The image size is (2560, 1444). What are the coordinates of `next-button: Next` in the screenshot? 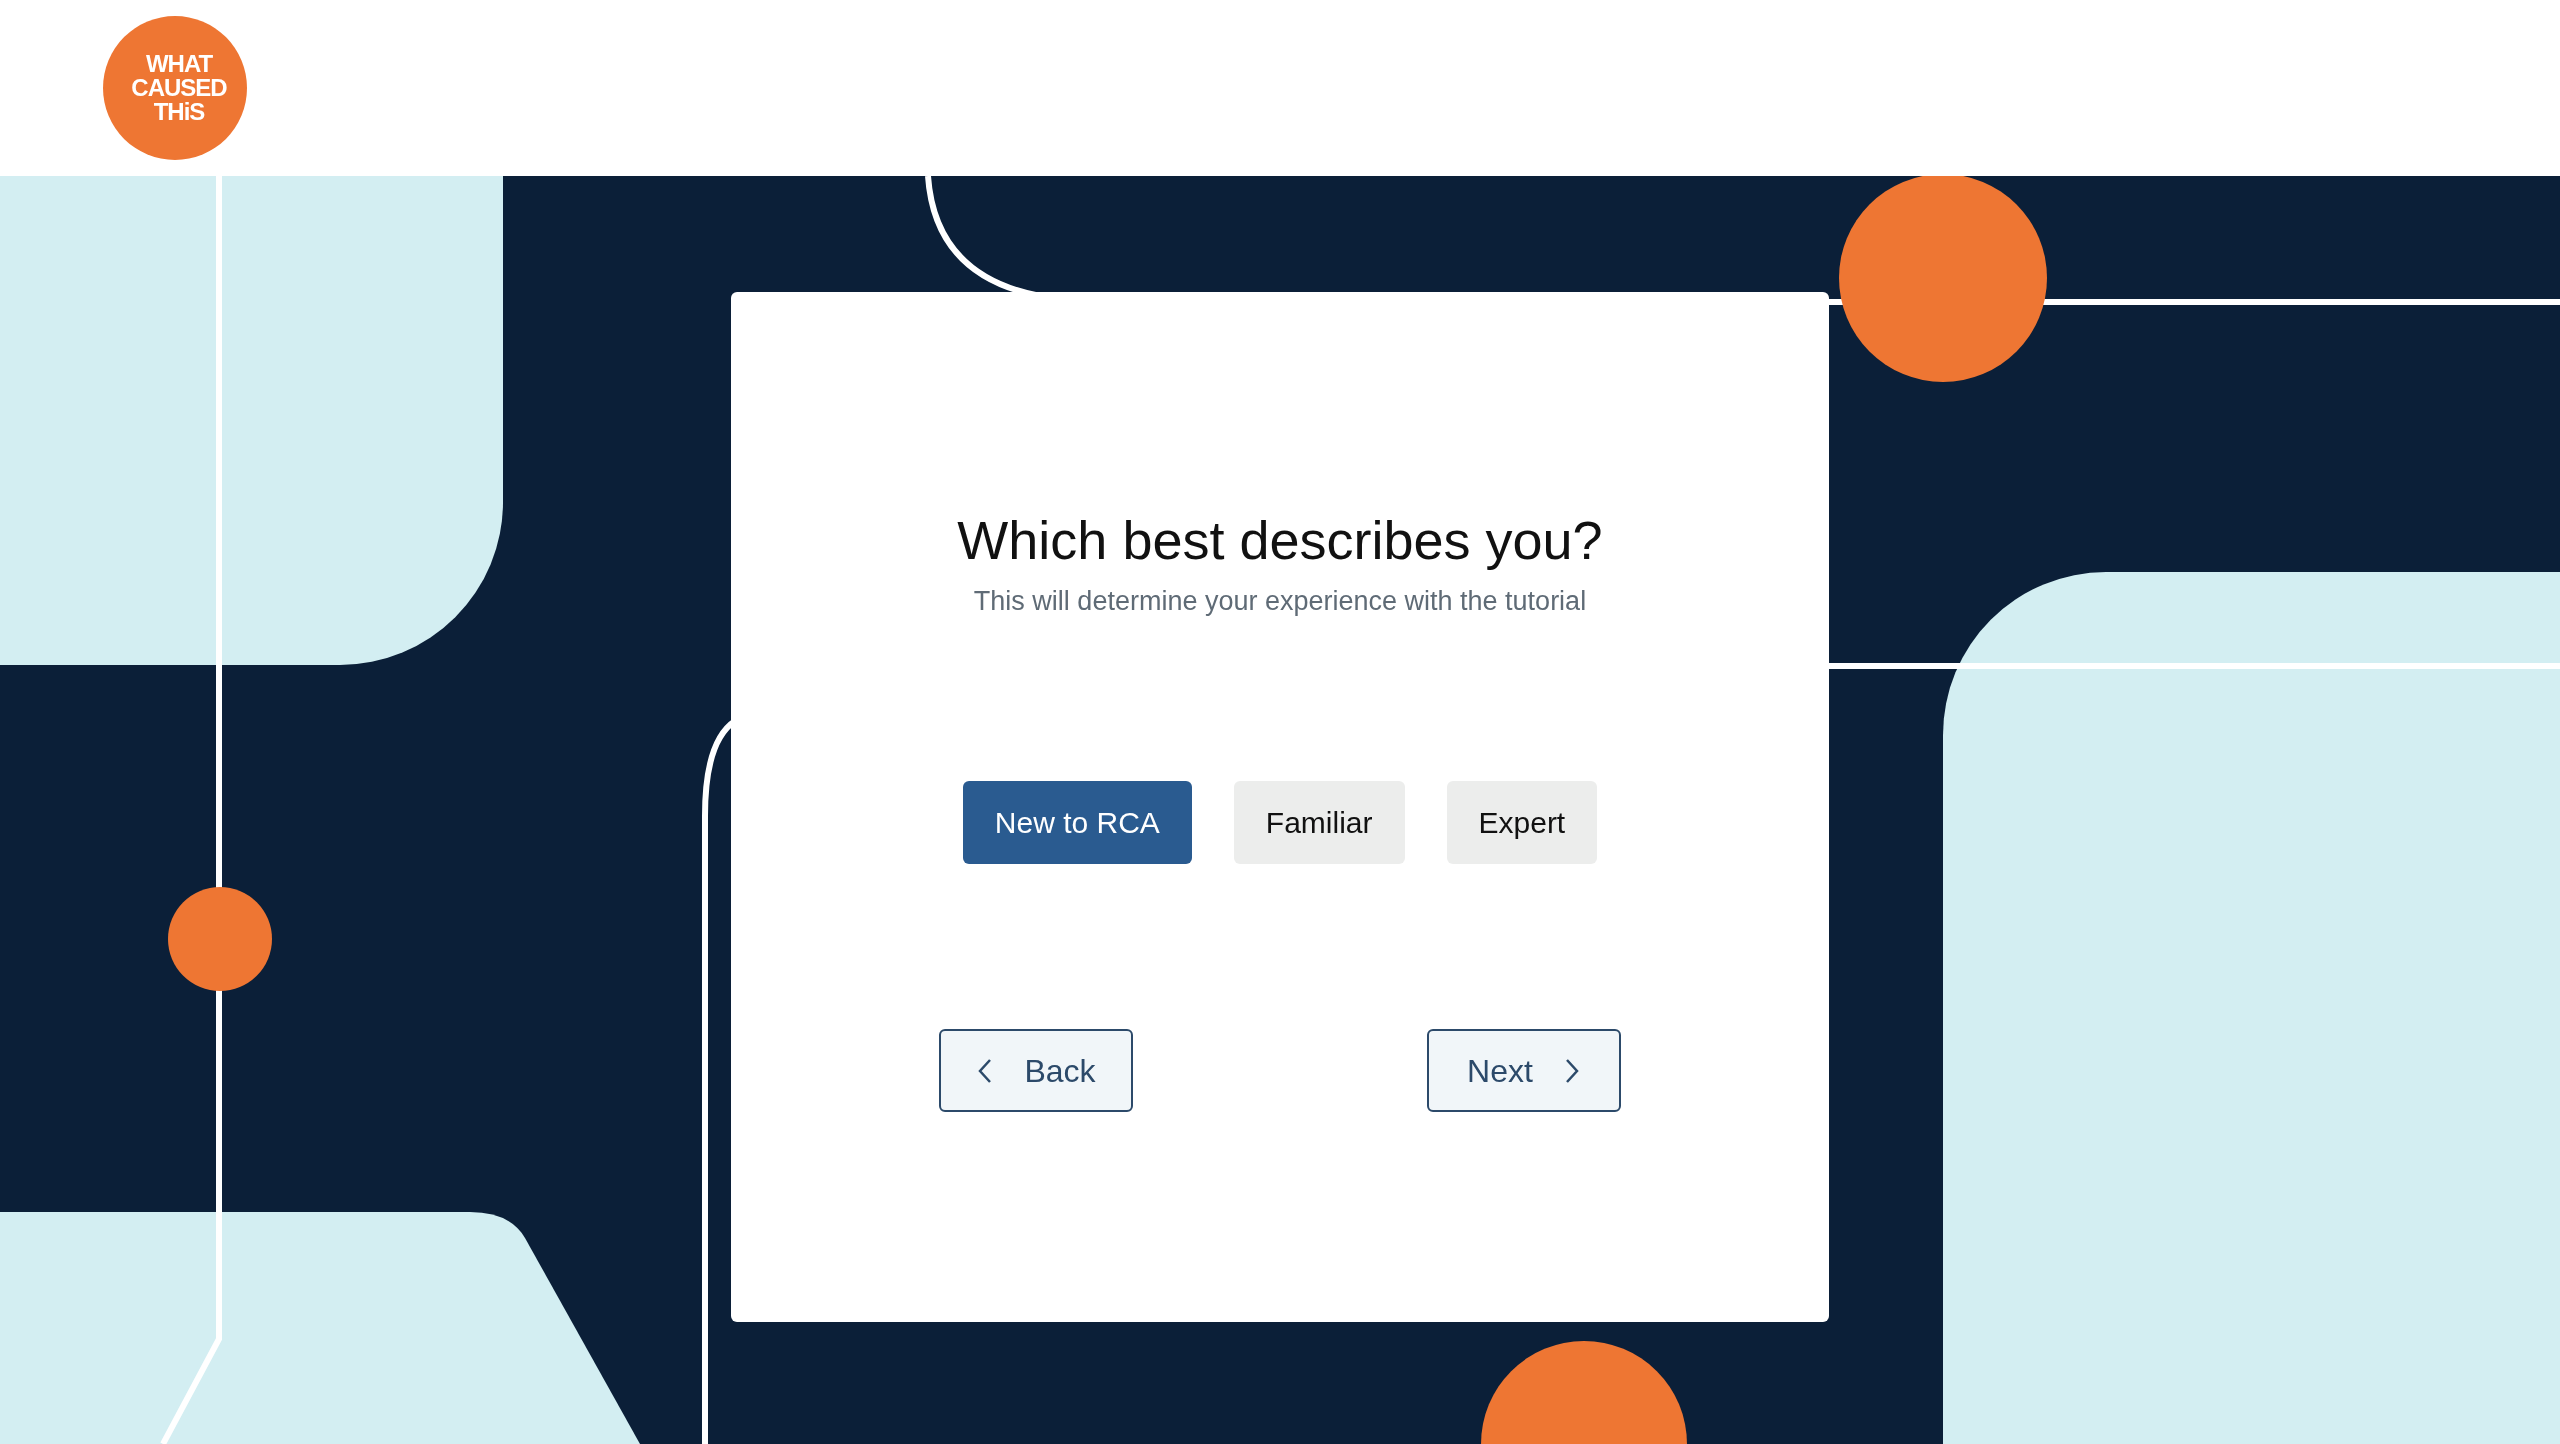 It's located at (1524, 1071).